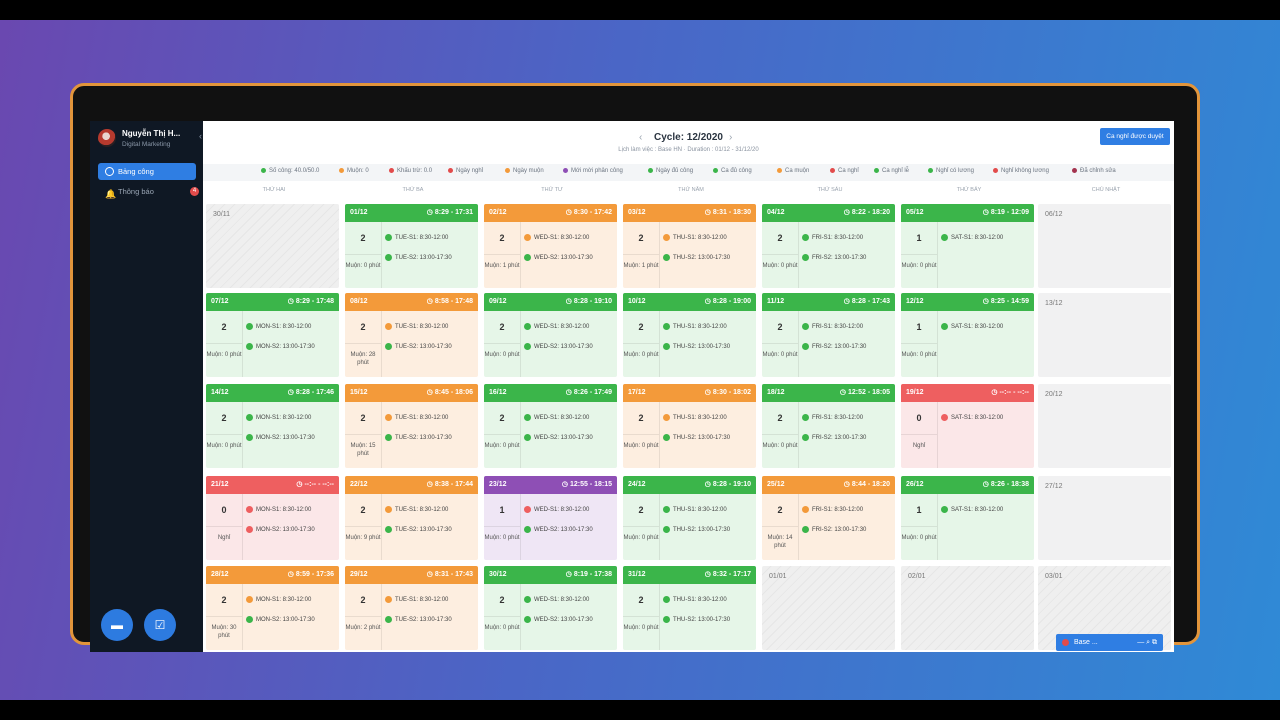 The height and width of the screenshot is (720, 1280). Describe the element at coordinates (776, 484) in the screenshot. I see `date-label: 25/12` at that location.